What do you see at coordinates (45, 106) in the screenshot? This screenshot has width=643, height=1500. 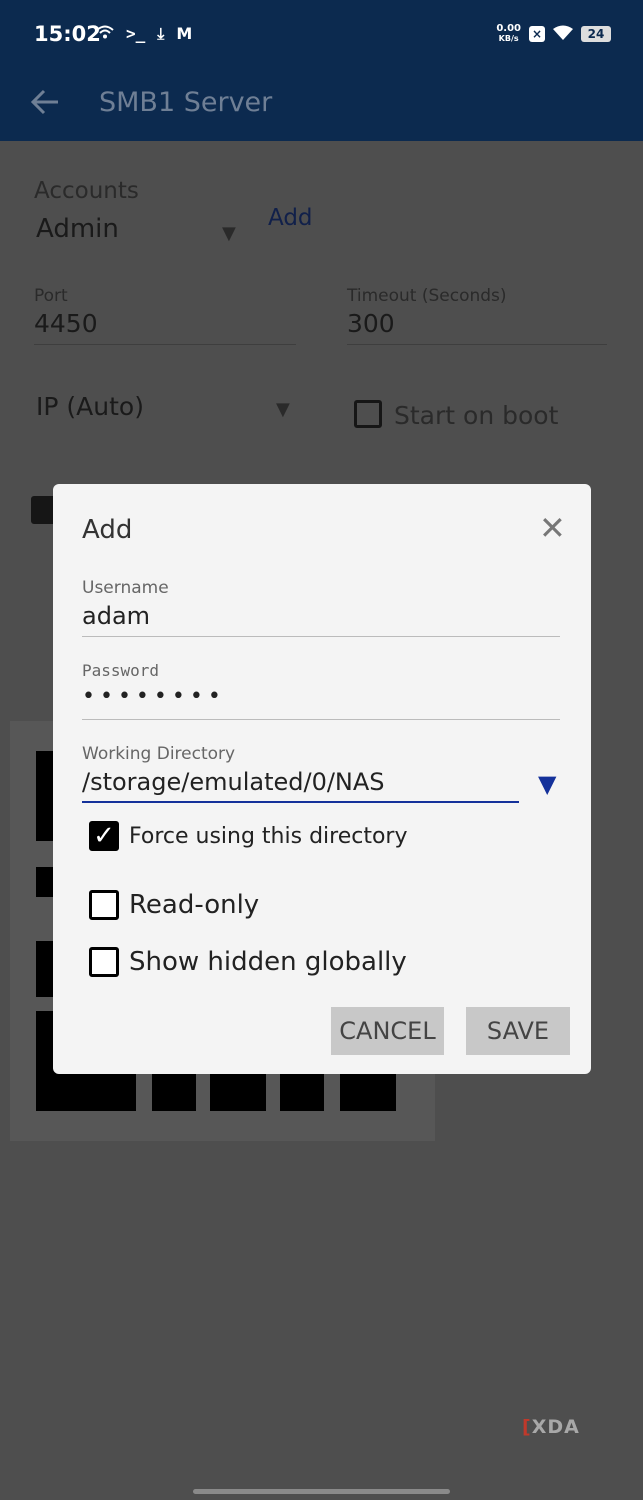 I see `back-arrow-icon` at bounding box center [45, 106].